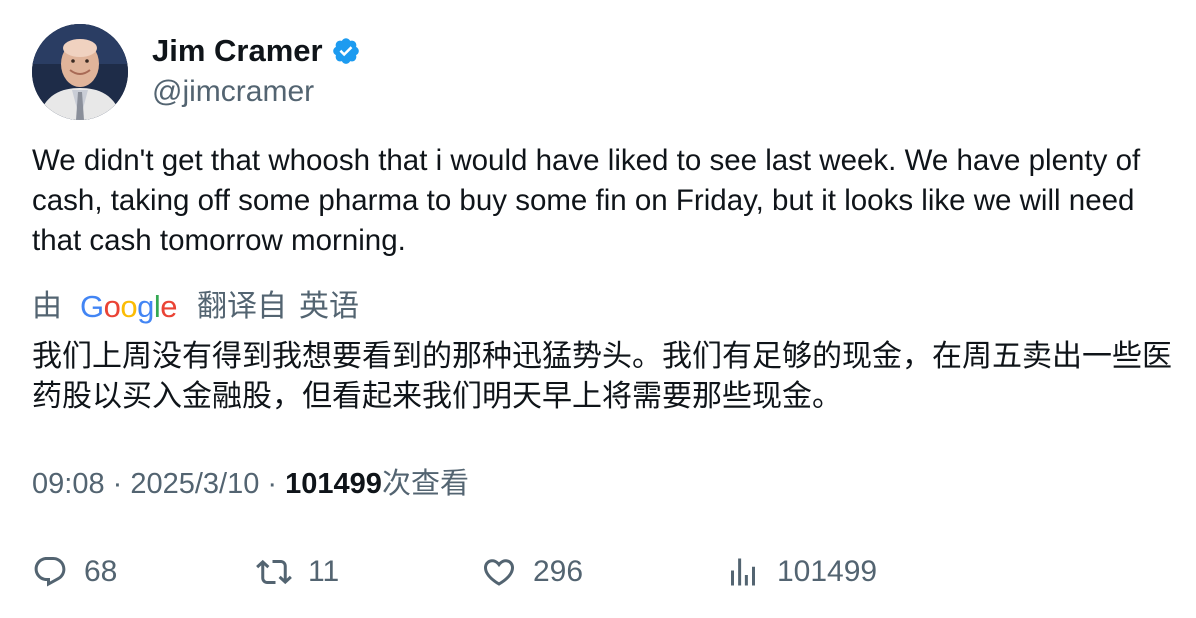 The image size is (1196, 618). I want to click on bar-chart-icon, so click(743, 572).